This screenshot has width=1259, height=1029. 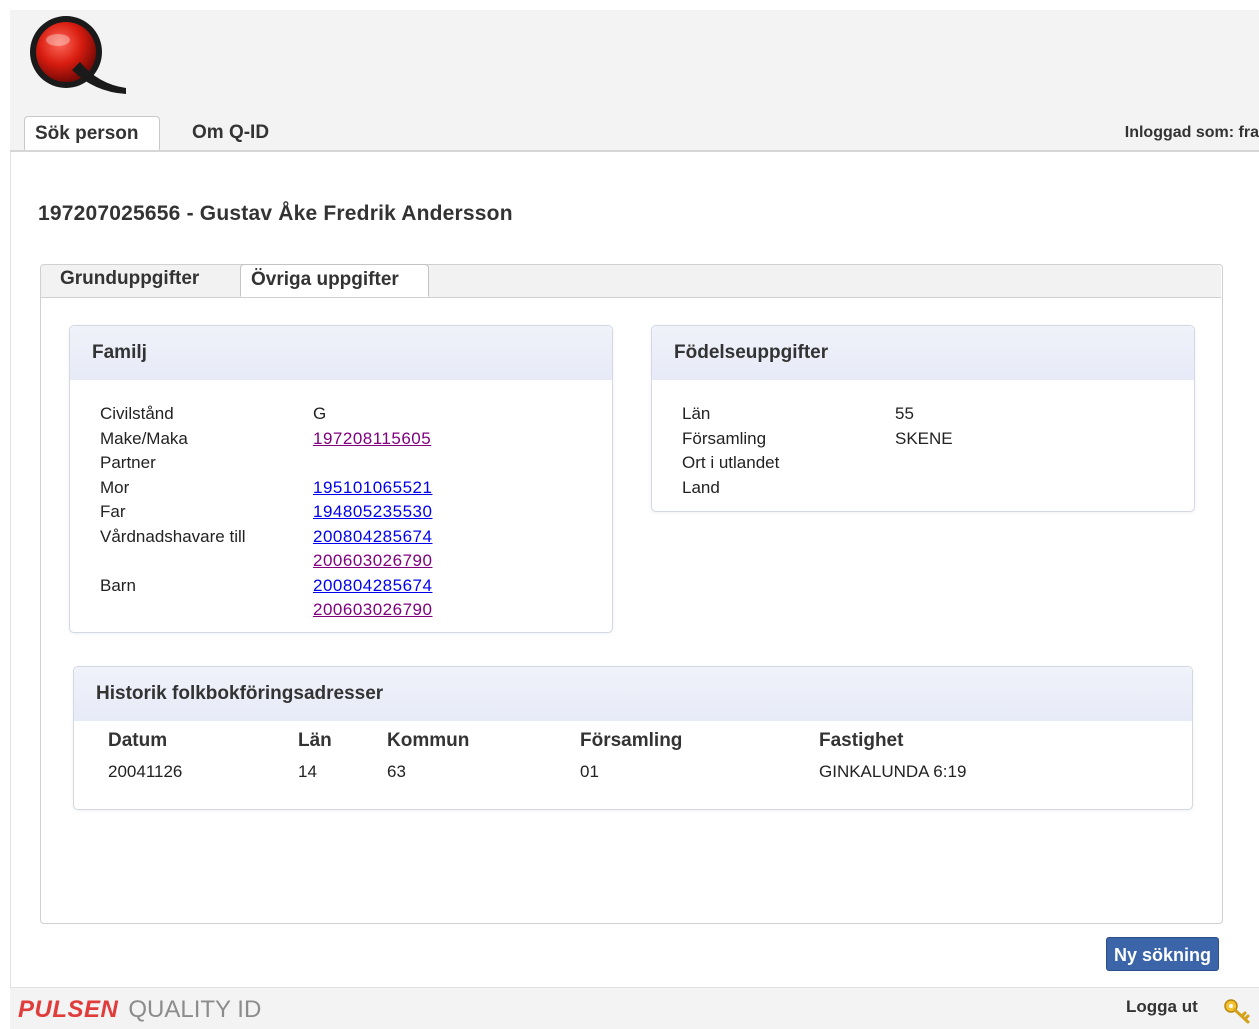 I want to click on column-header-datum: Datum, so click(x=138, y=740).